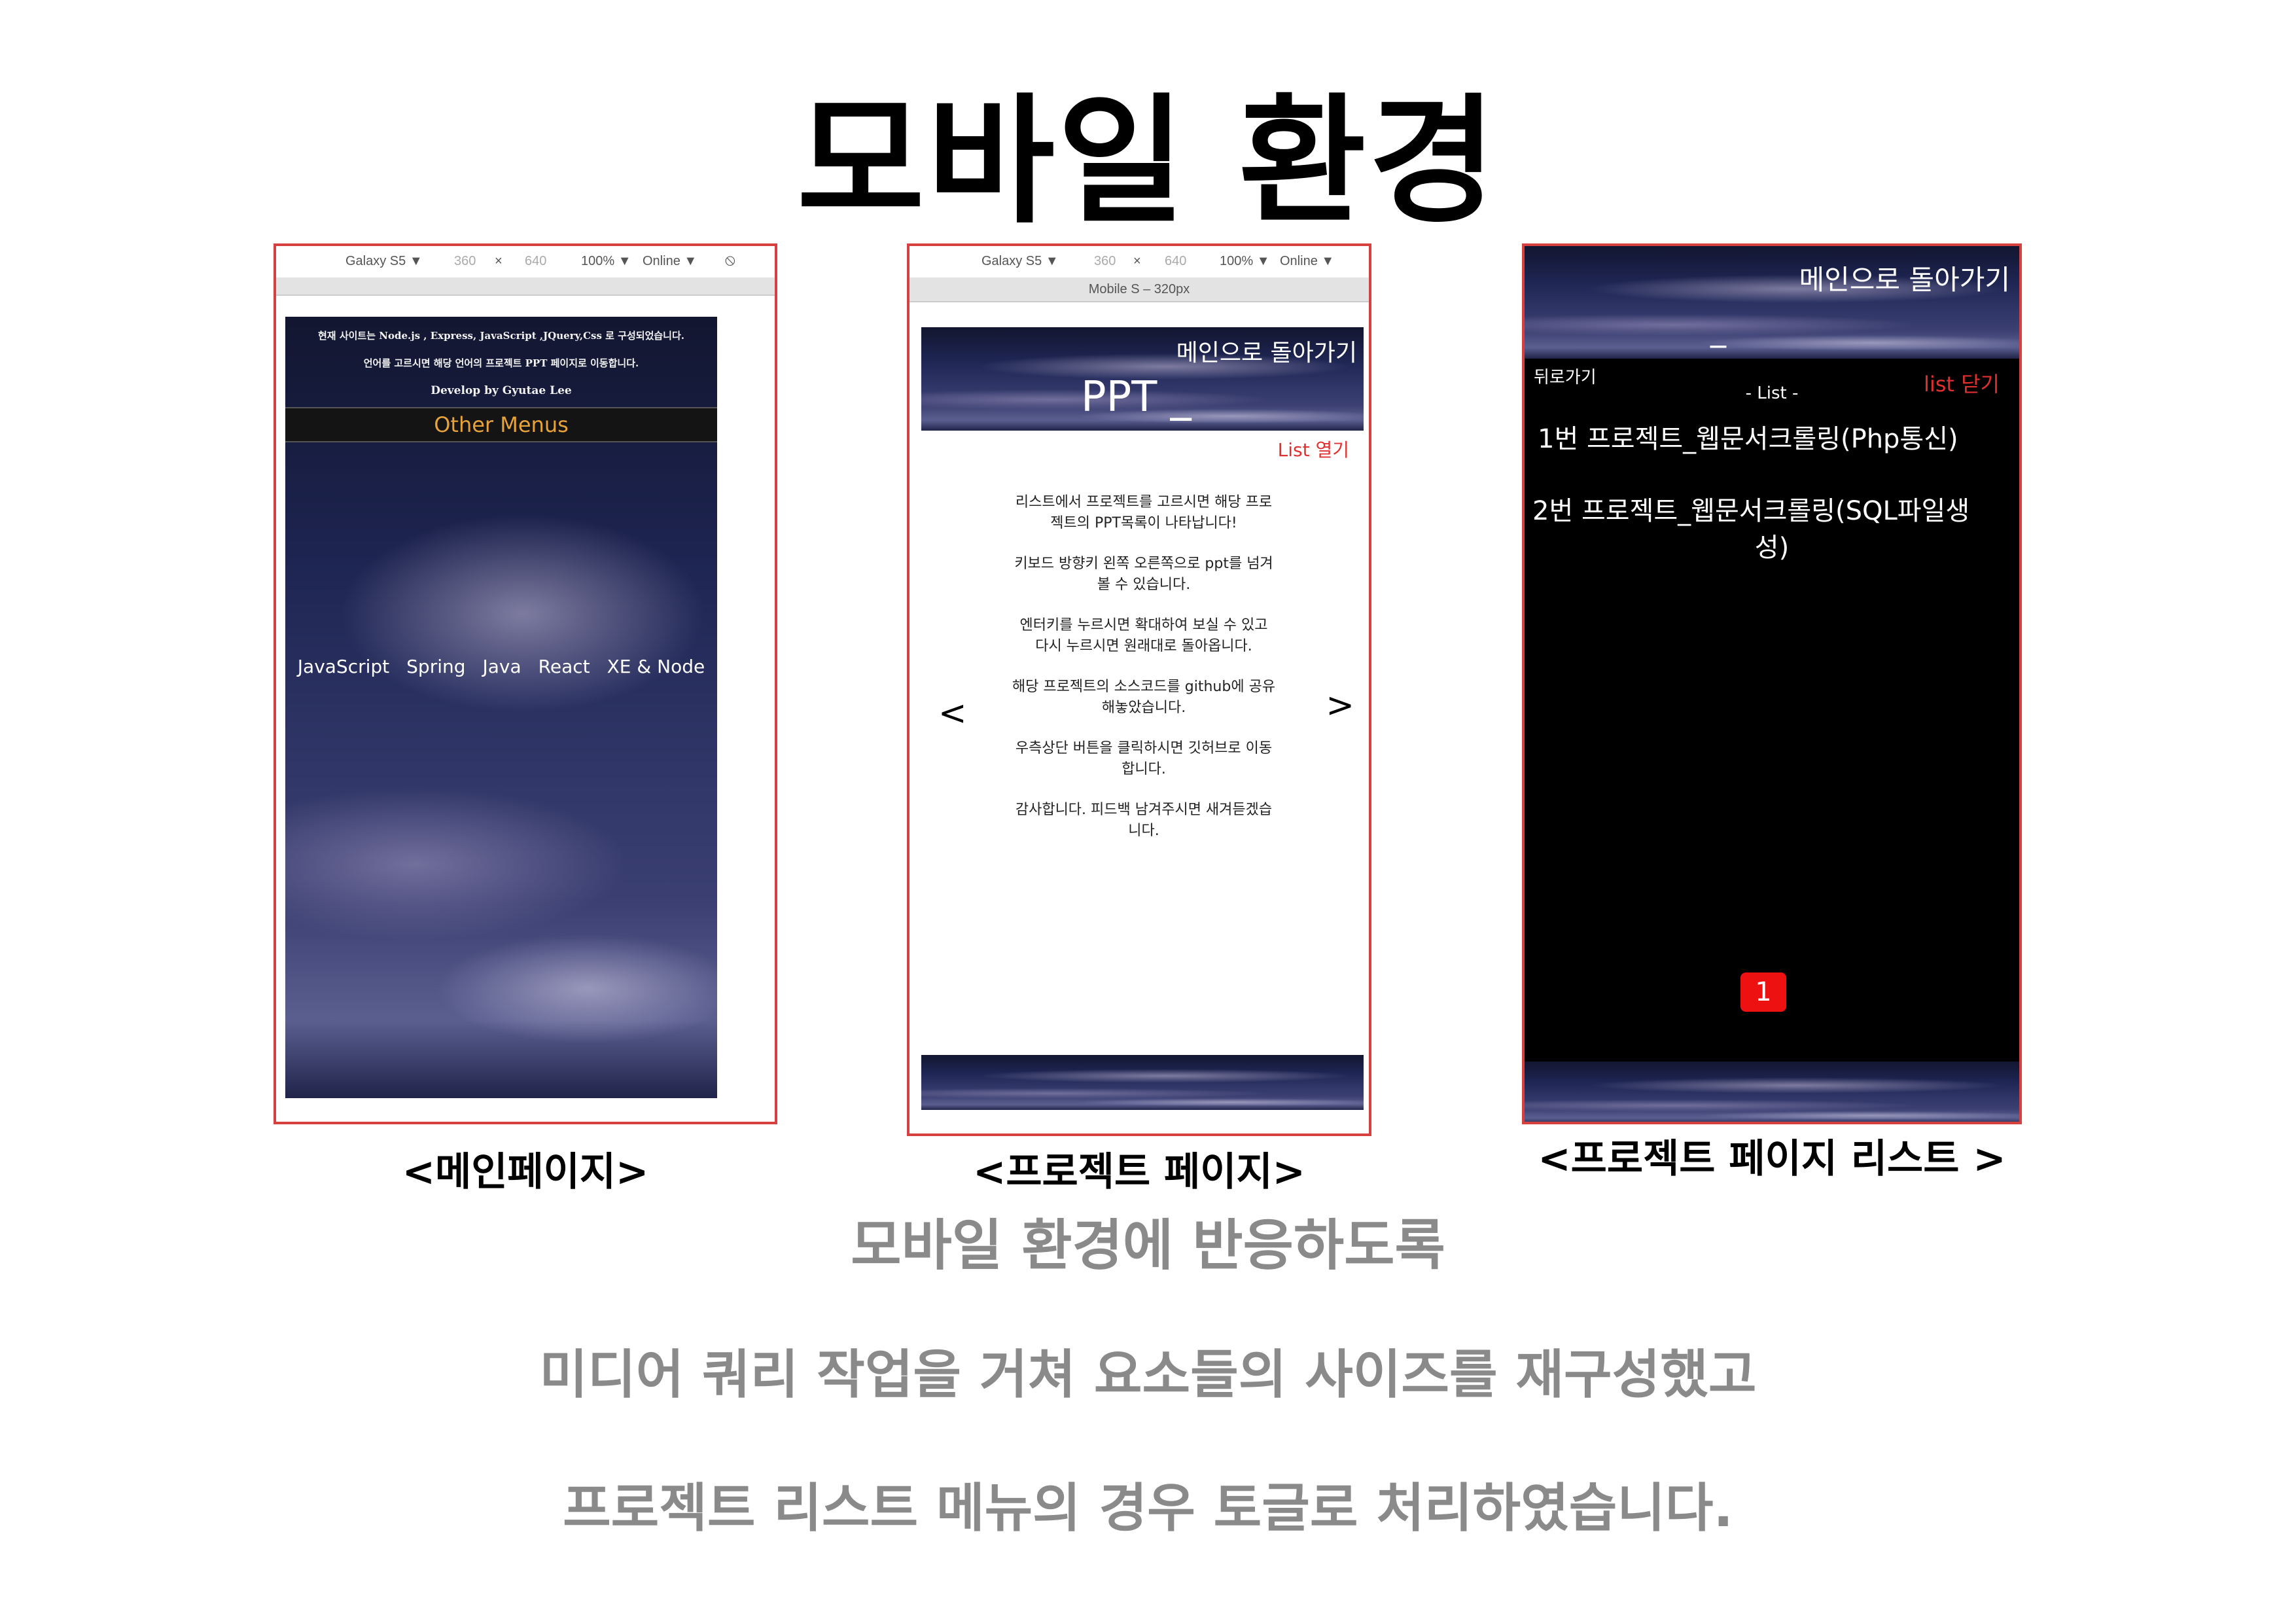 The width and height of the screenshot is (2296, 1623). What do you see at coordinates (1144, 759) in the screenshot?
I see `instruction-paragraph: 우측상단 버튼을 클릭하시면 깃허브로 이동 합니다.` at bounding box center [1144, 759].